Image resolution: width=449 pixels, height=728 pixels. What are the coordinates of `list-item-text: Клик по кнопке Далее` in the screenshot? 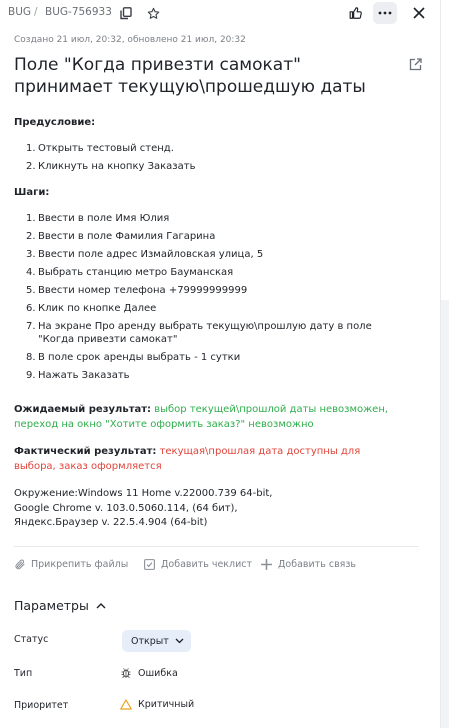 It's located at (97, 308).